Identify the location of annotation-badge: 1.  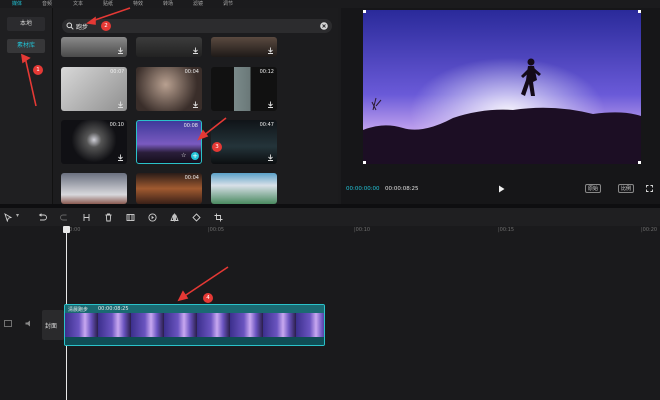
(38, 70).